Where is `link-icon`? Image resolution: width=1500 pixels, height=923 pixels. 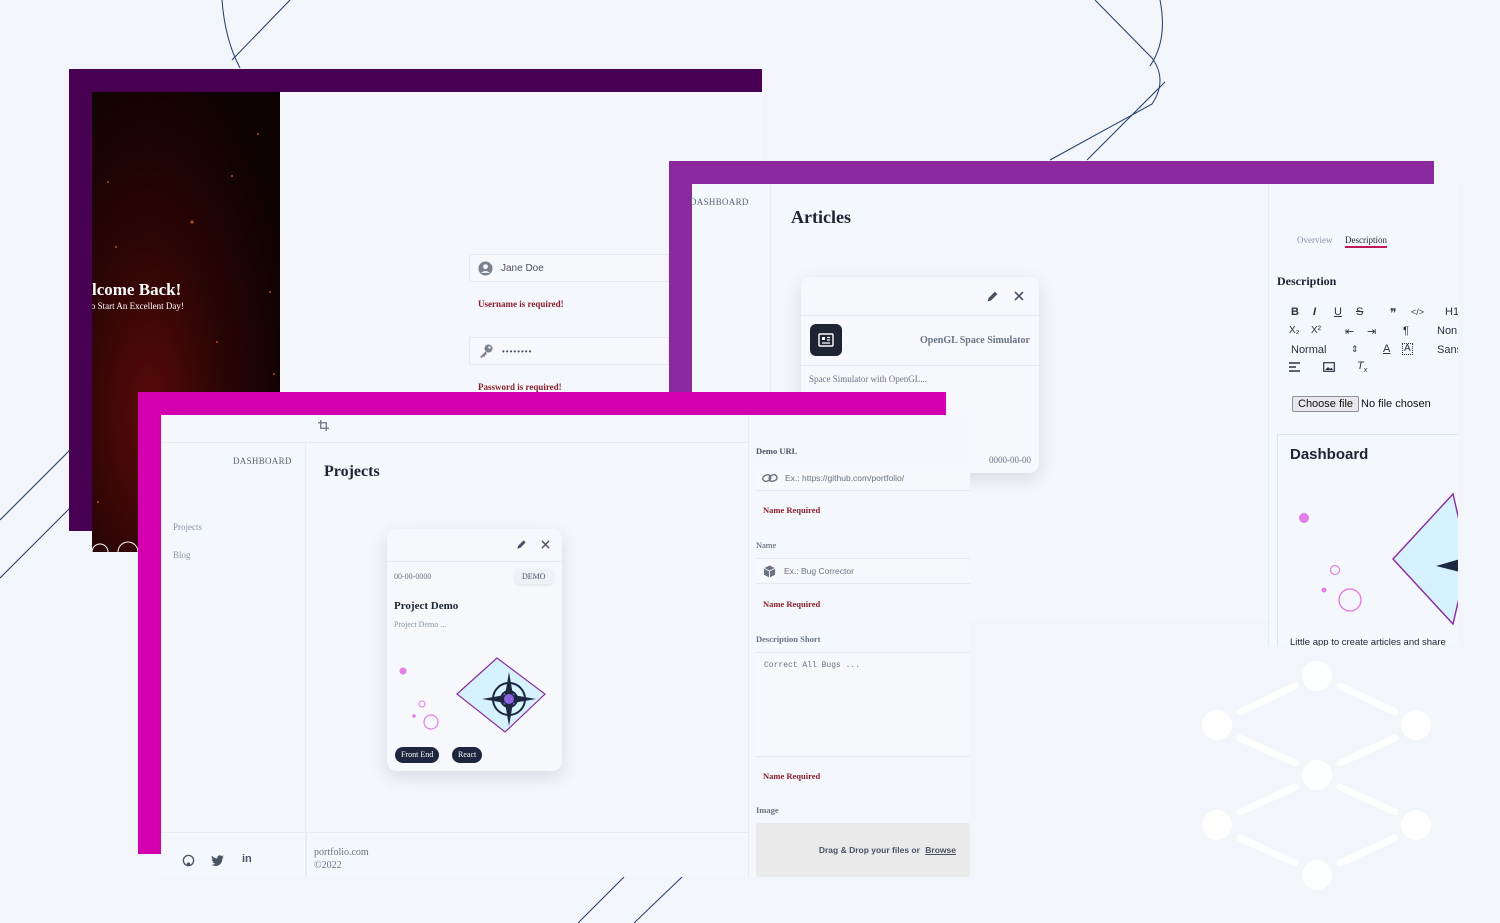 link-icon is located at coordinates (770, 478).